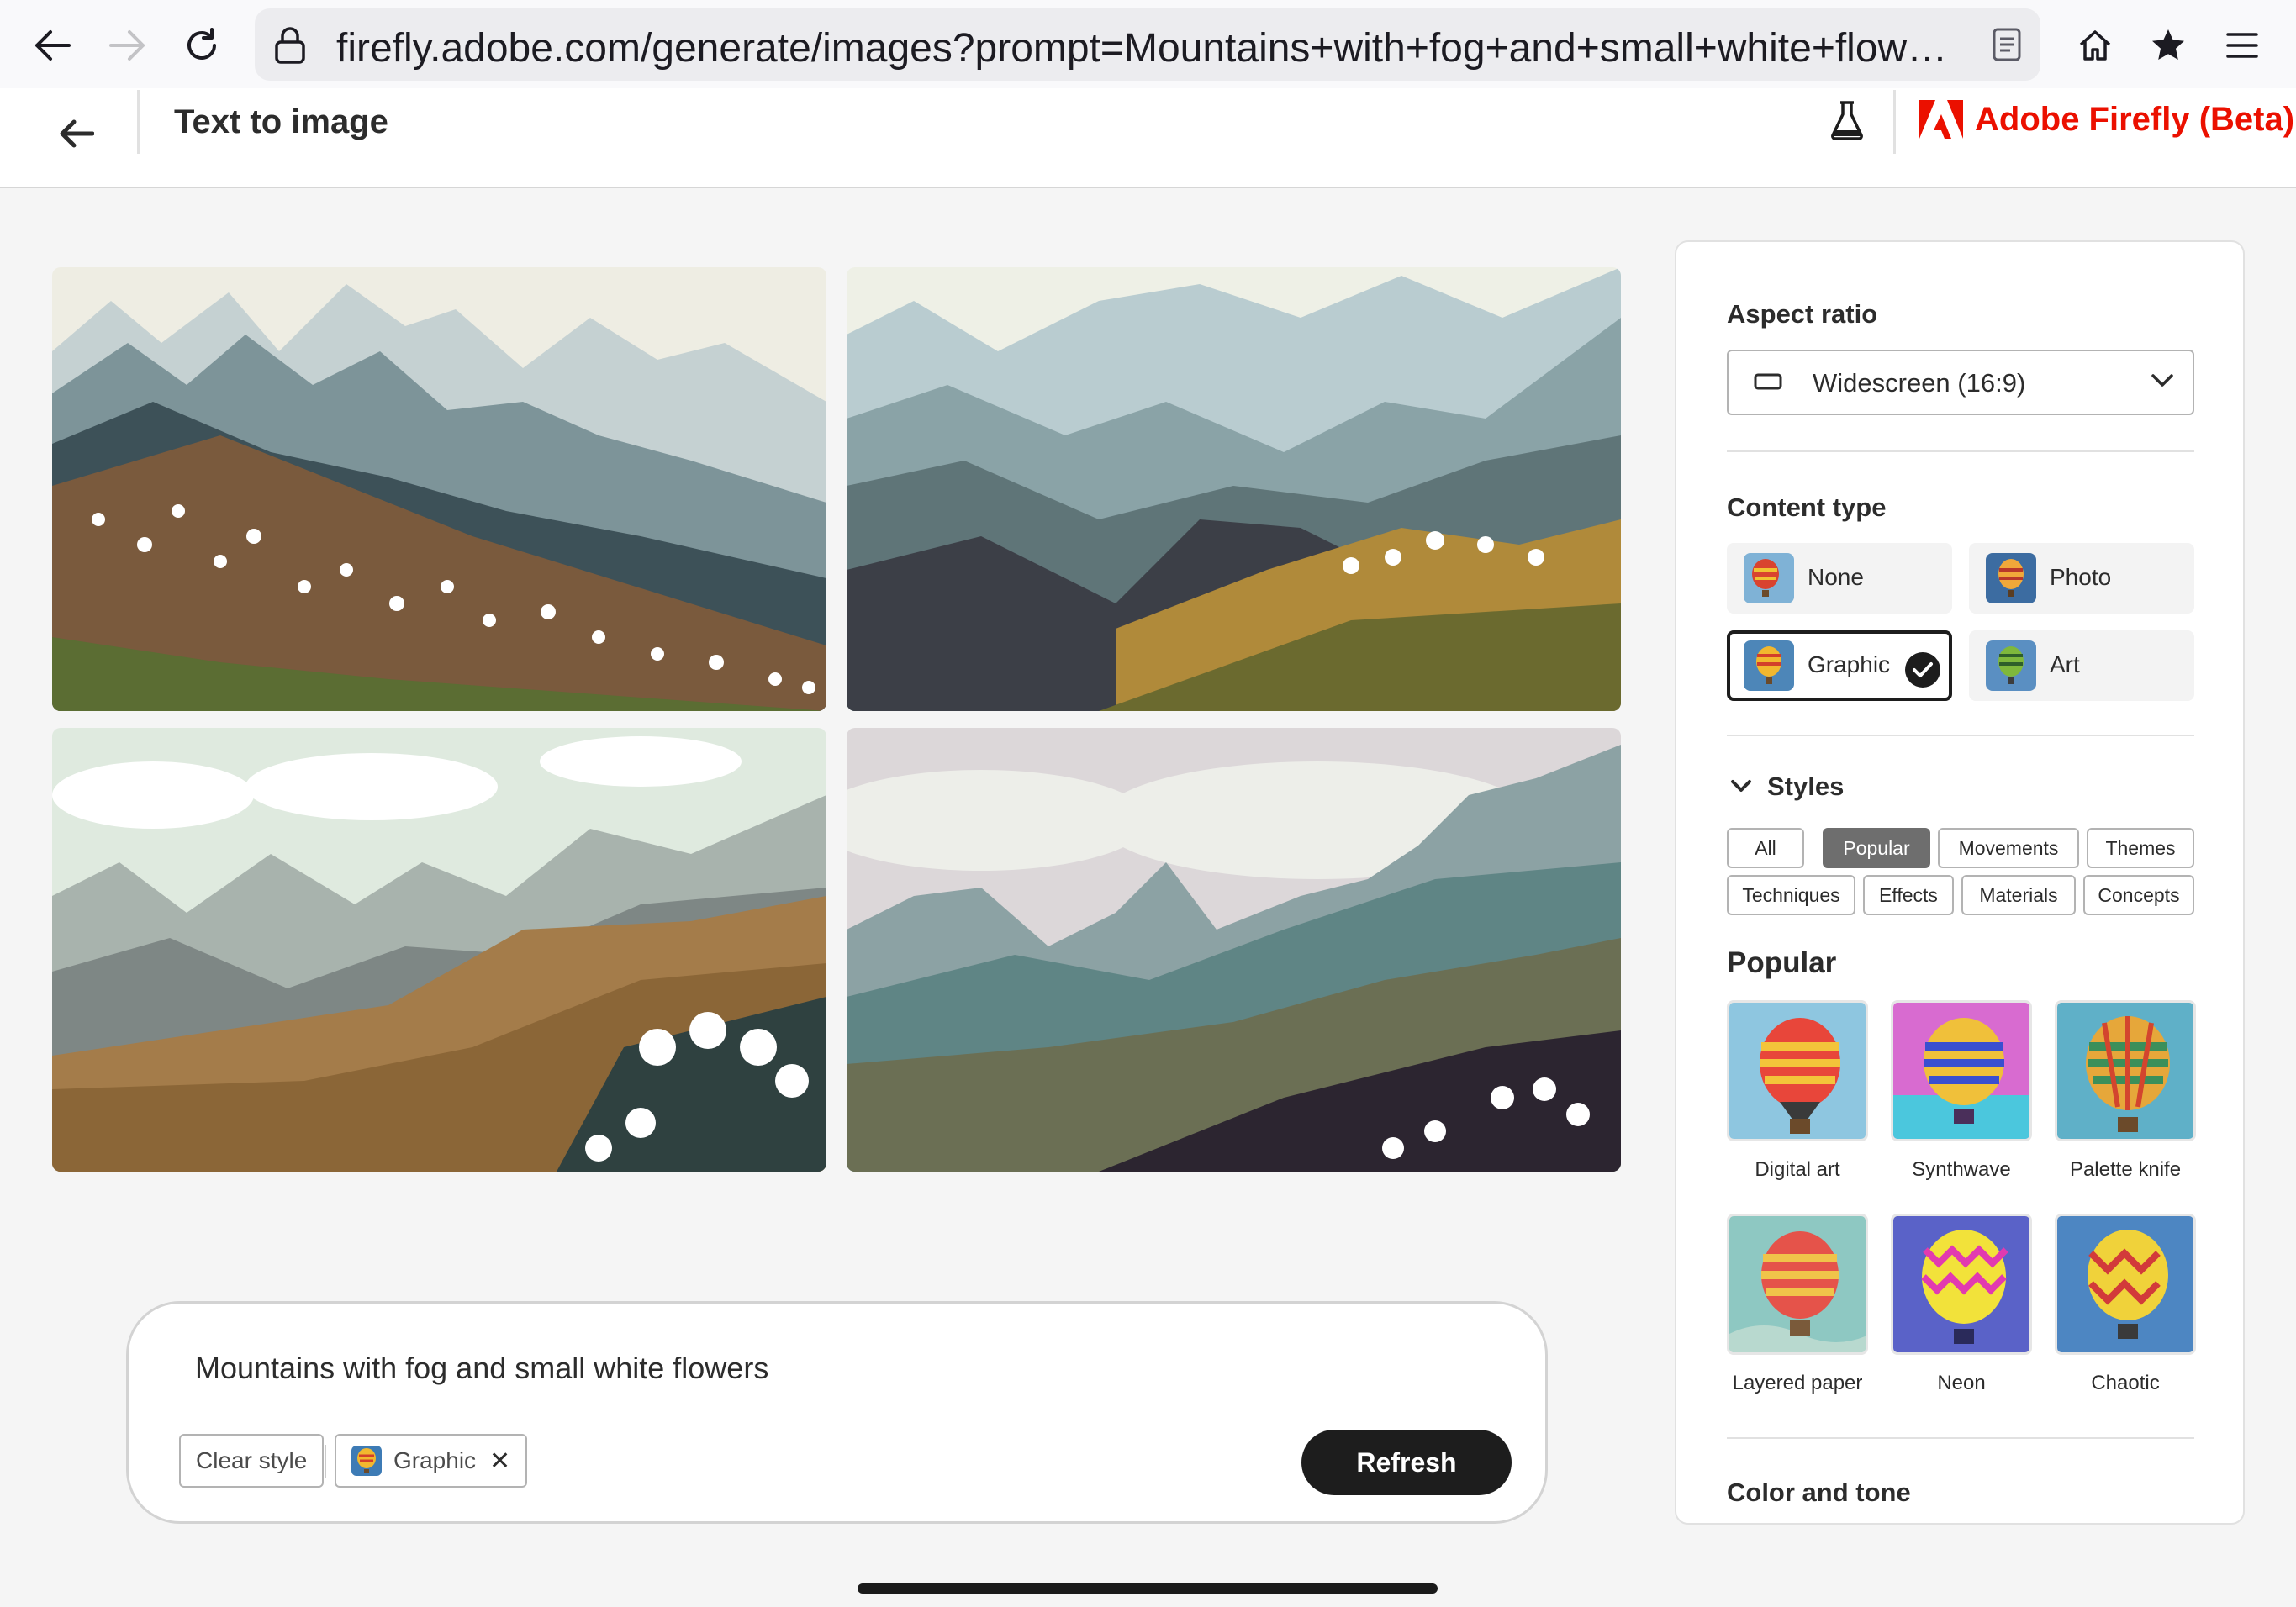  What do you see at coordinates (2138, 895) in the screenshot?
I see `styles-tab-concepts: Concepts` at bounding box center [2138, 895].